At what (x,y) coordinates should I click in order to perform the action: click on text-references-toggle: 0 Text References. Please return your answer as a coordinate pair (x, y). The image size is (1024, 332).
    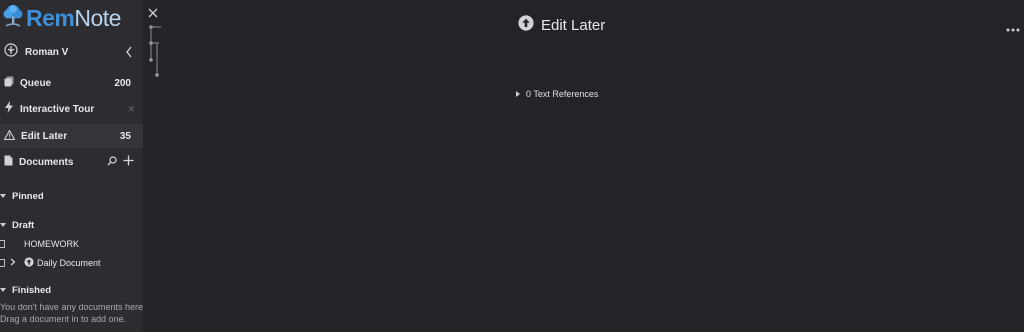
    Looking at the image, I should click on (557, 94).